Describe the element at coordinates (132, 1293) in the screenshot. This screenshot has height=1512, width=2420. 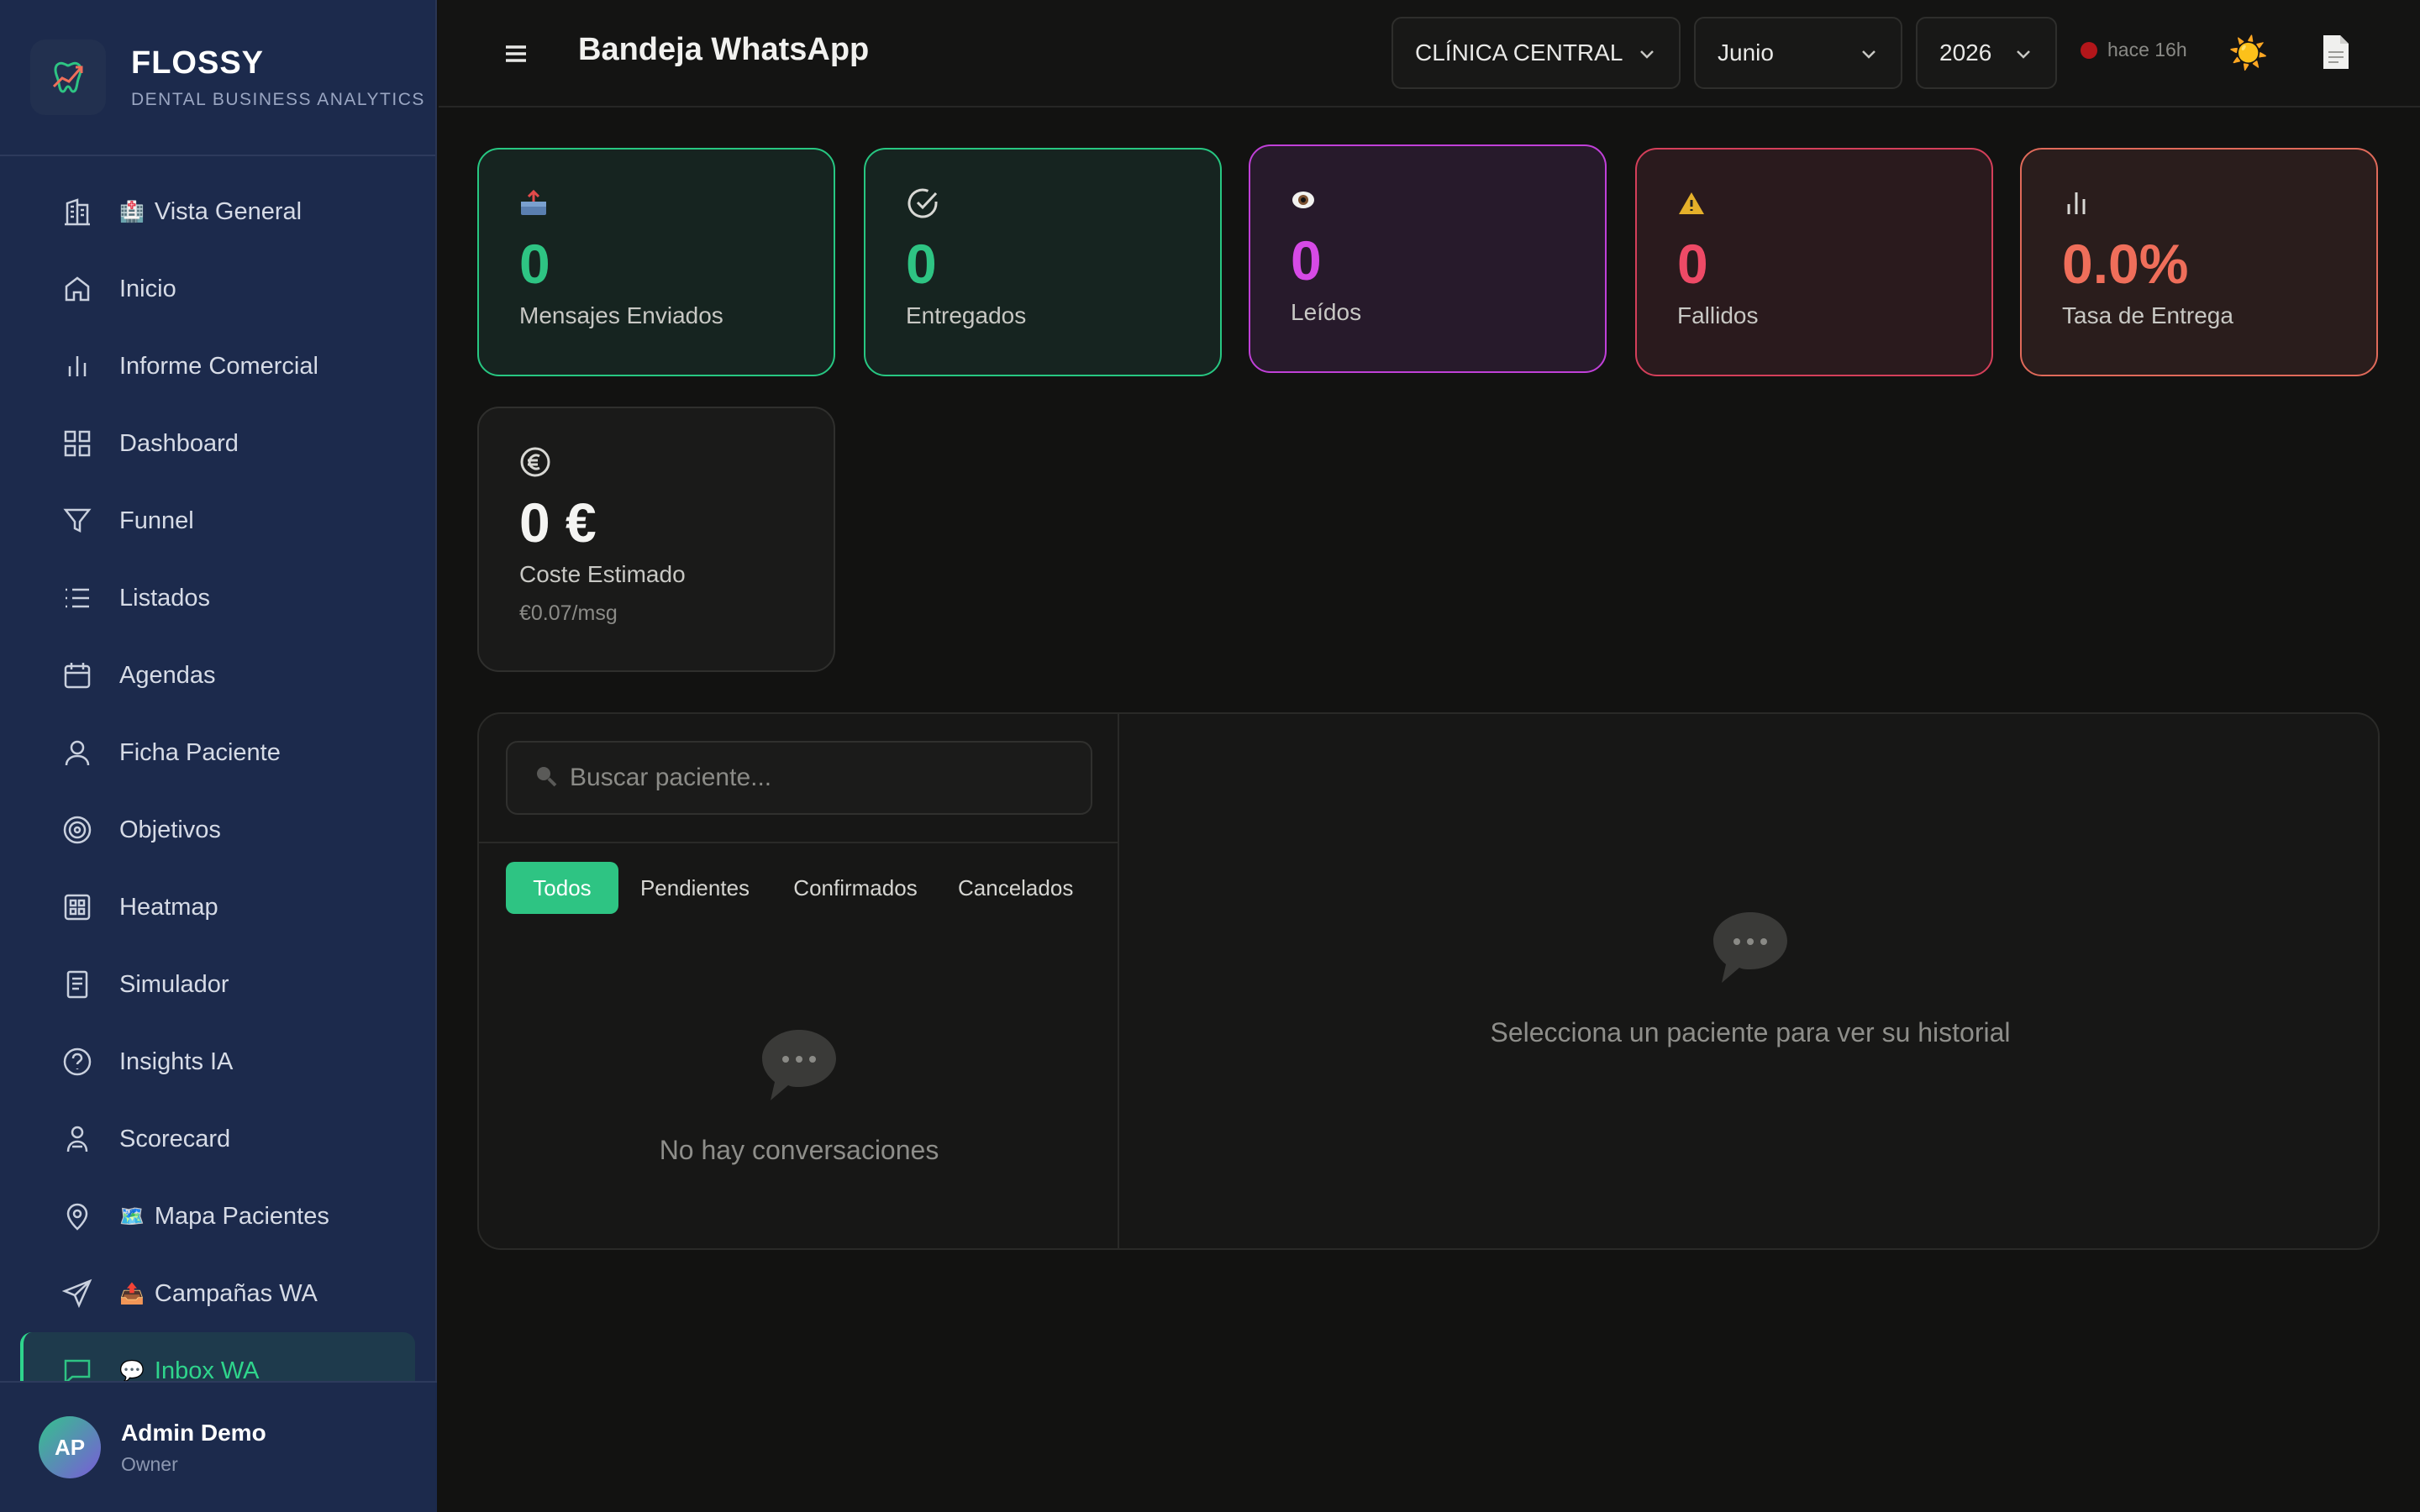
I see `outbox-emoji-icon: 📤` at that location.